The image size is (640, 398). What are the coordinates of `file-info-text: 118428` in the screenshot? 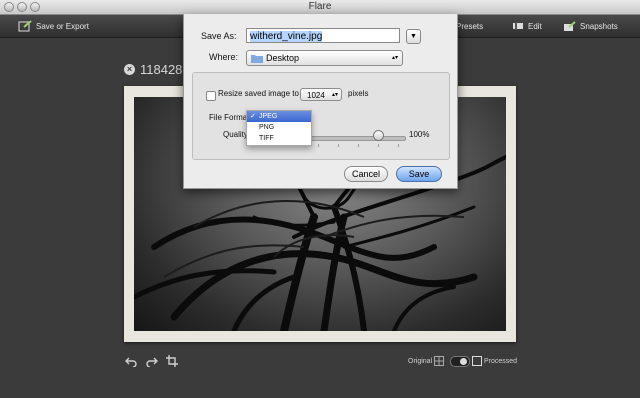 It's located at (161, 69).